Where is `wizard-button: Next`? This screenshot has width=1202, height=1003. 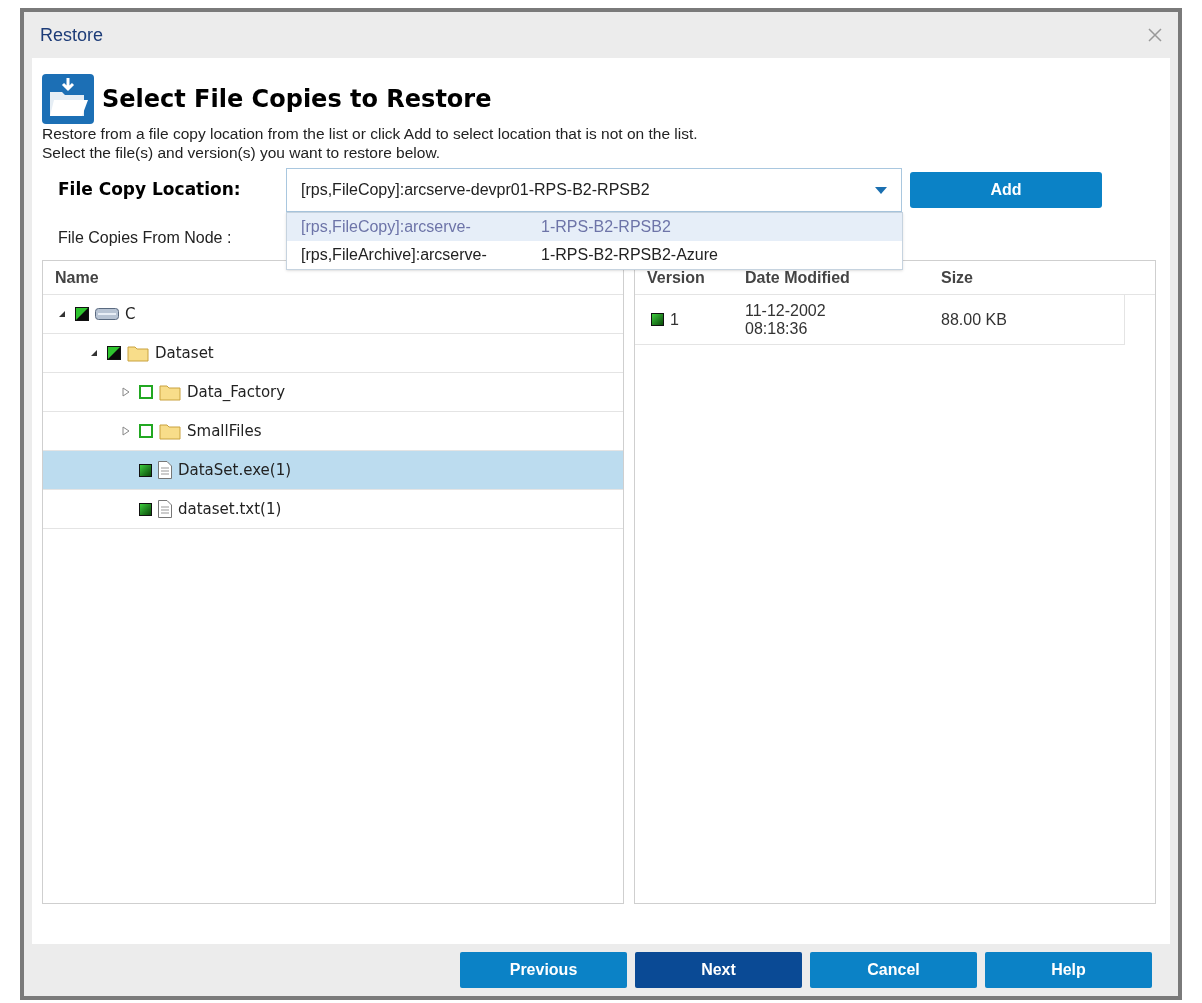
wizard-button: Next is located at coordinates (718, 970).